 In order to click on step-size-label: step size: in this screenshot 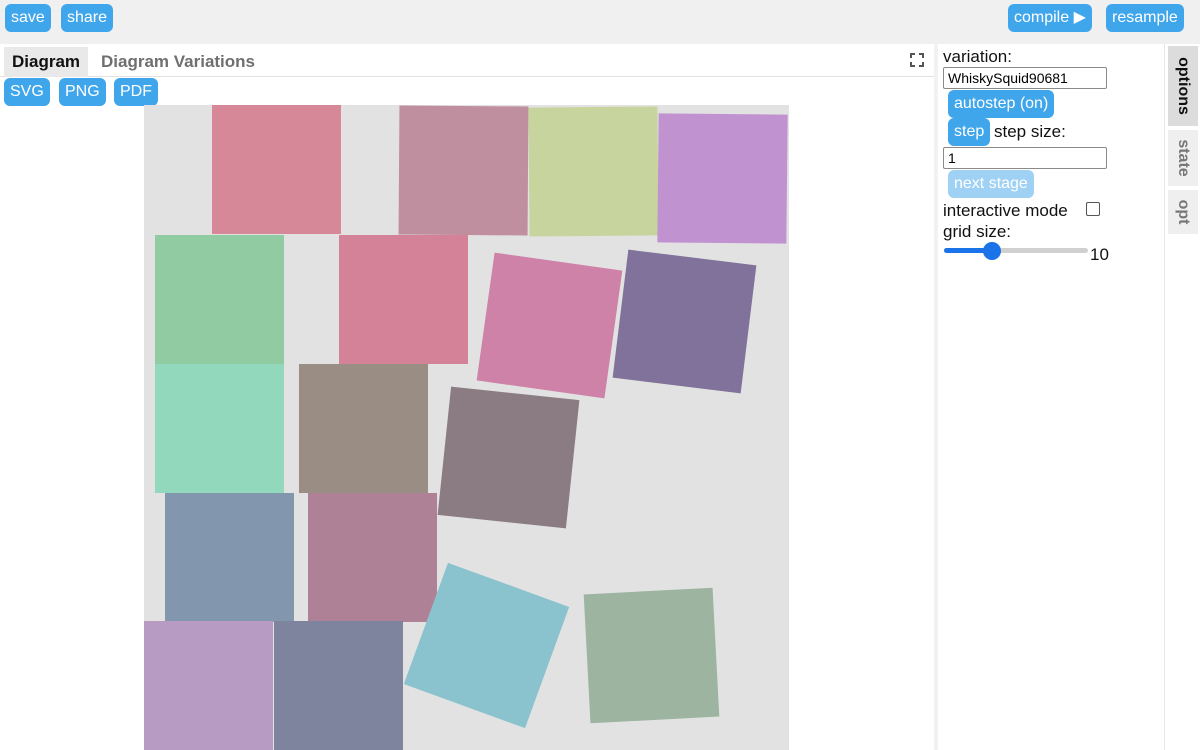, I will do `click(1030, 131)`.